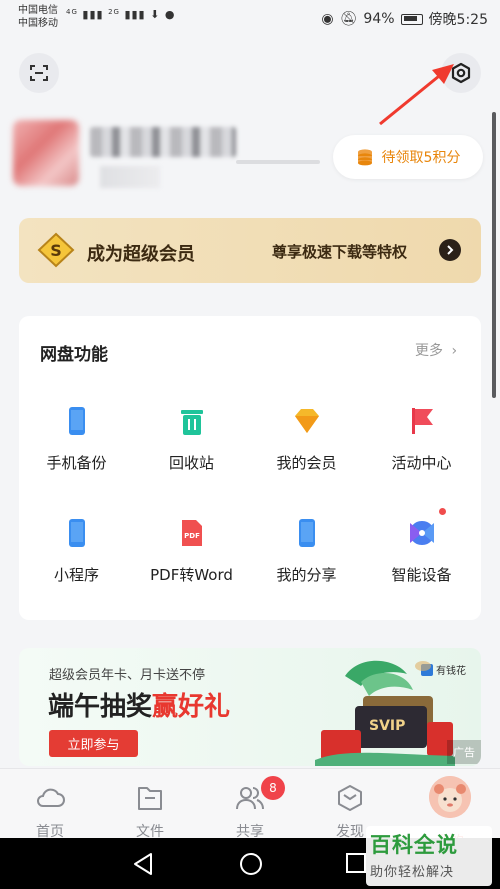 This screenshot has width=500, height=889. I want to click on status-right: ◉ 🔕︎ 94% 傍晚5:25, so click(404, 19).